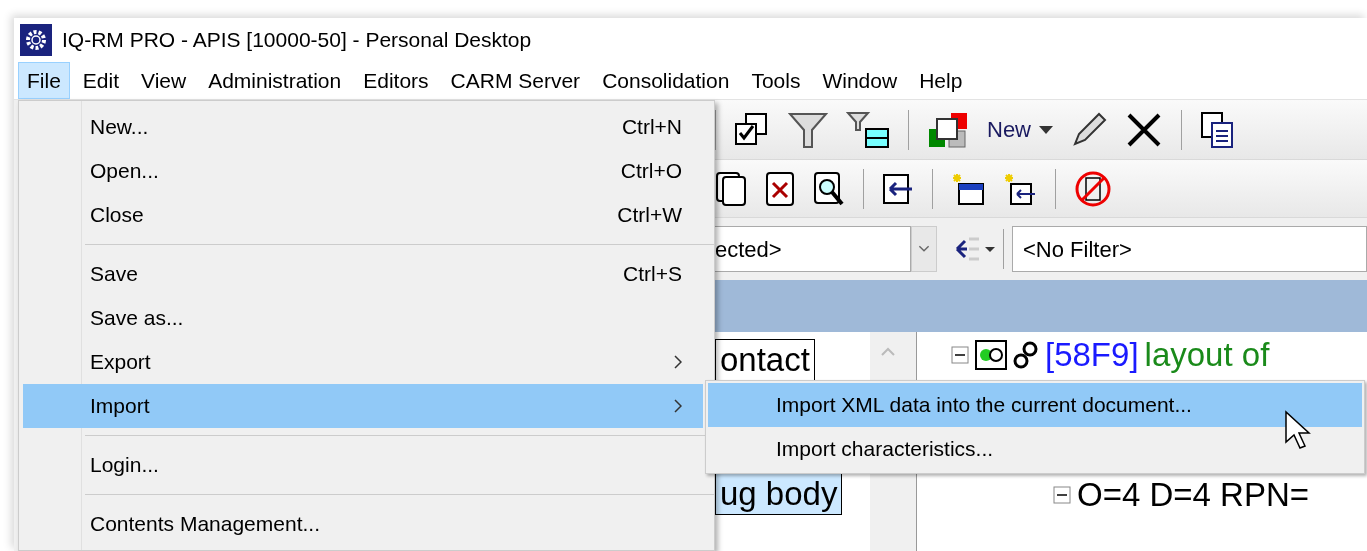 The width and height of the screenshot is (1367, 551). What do you see at coordinates (363, 274) in the screenshot?
I see `menu-item: Save Ctrl+S` at bounding box center [363, 274].